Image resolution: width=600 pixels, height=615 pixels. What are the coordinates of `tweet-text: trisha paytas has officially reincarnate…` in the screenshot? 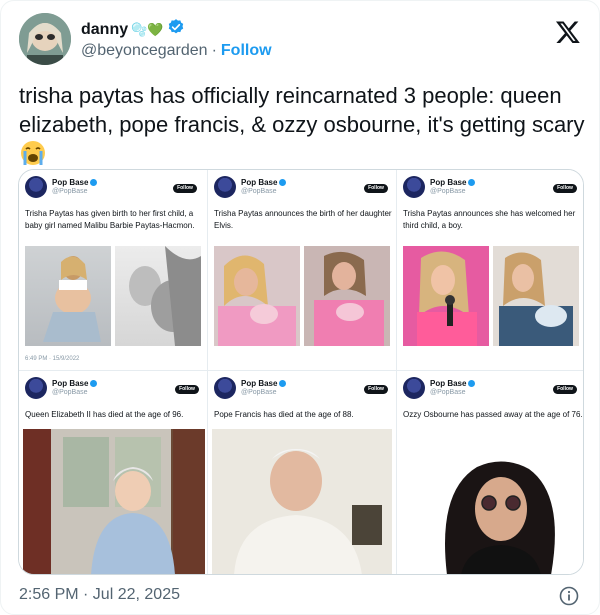 It's located at (302, 127).